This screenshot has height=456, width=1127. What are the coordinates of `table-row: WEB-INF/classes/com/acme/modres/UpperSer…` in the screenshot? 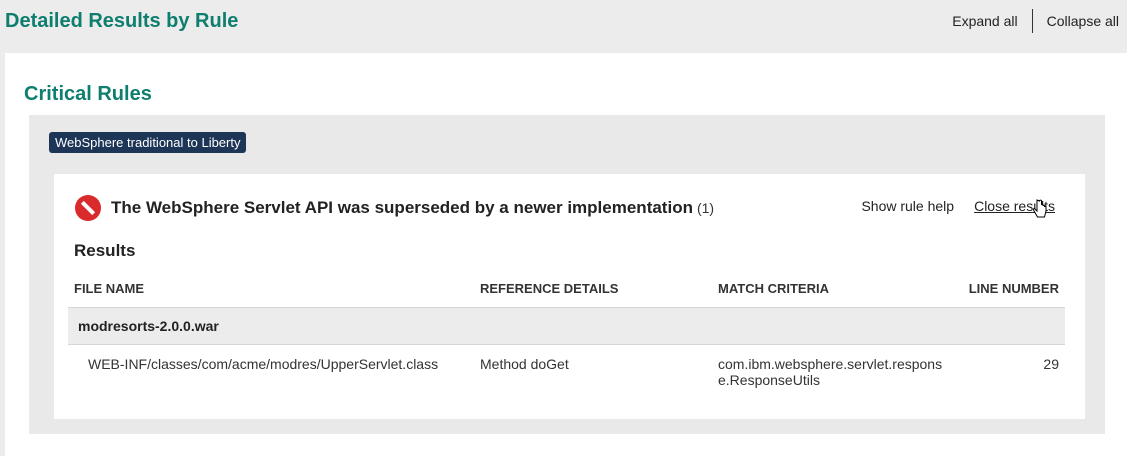 It's located at (566, 370).